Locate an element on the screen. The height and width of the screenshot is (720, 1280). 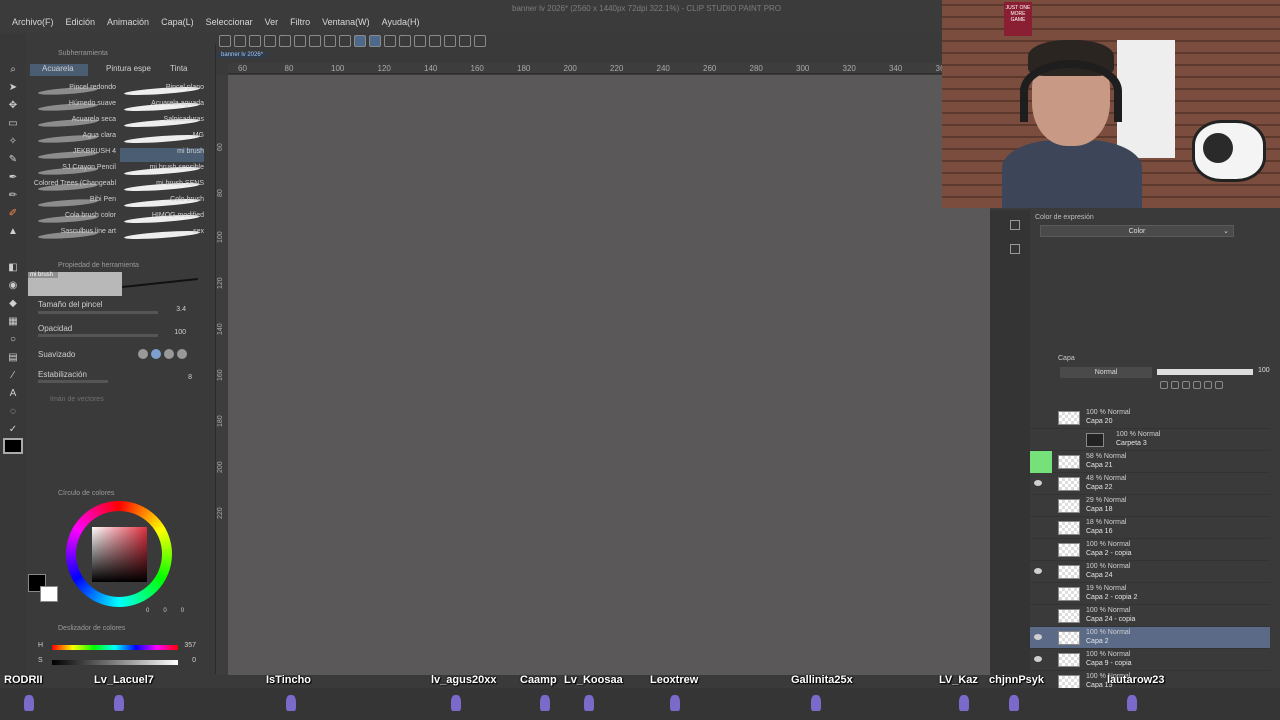
open-file-icon is located at coordinates (240, 41).